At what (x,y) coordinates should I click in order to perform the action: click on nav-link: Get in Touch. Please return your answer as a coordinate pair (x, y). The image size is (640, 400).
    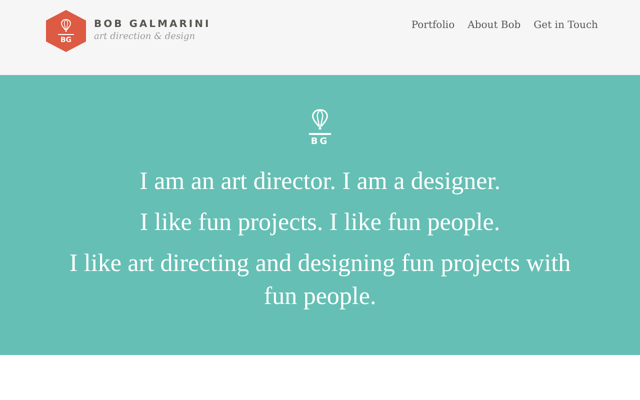
    Looking at the image, I should click on (566, 25).